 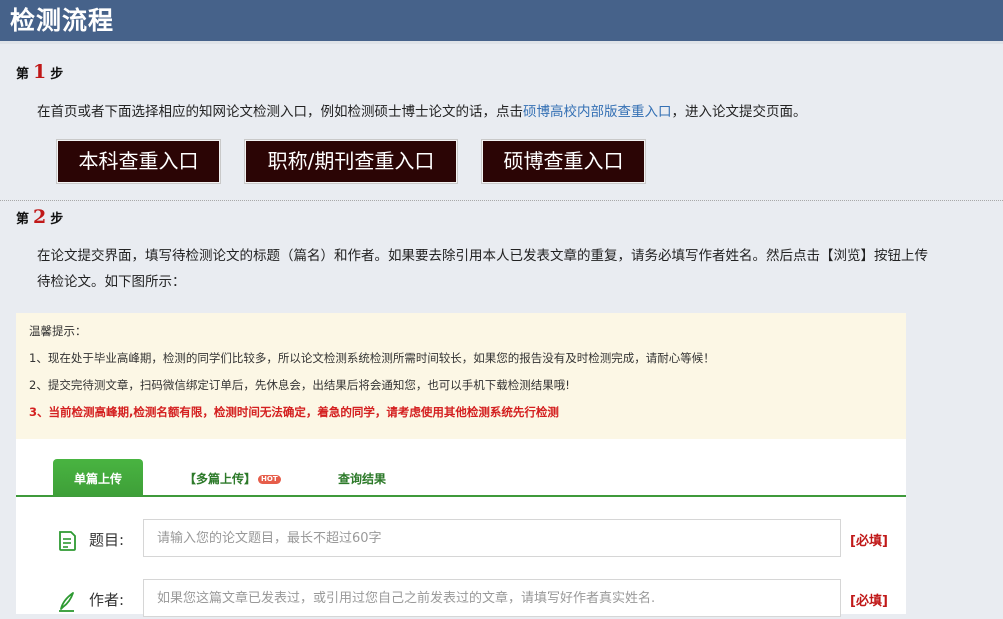 What do you see at coordinates (62, 20) in the screenshot?
I see `page-title: 检测流程` at bounding box center [62, 20].